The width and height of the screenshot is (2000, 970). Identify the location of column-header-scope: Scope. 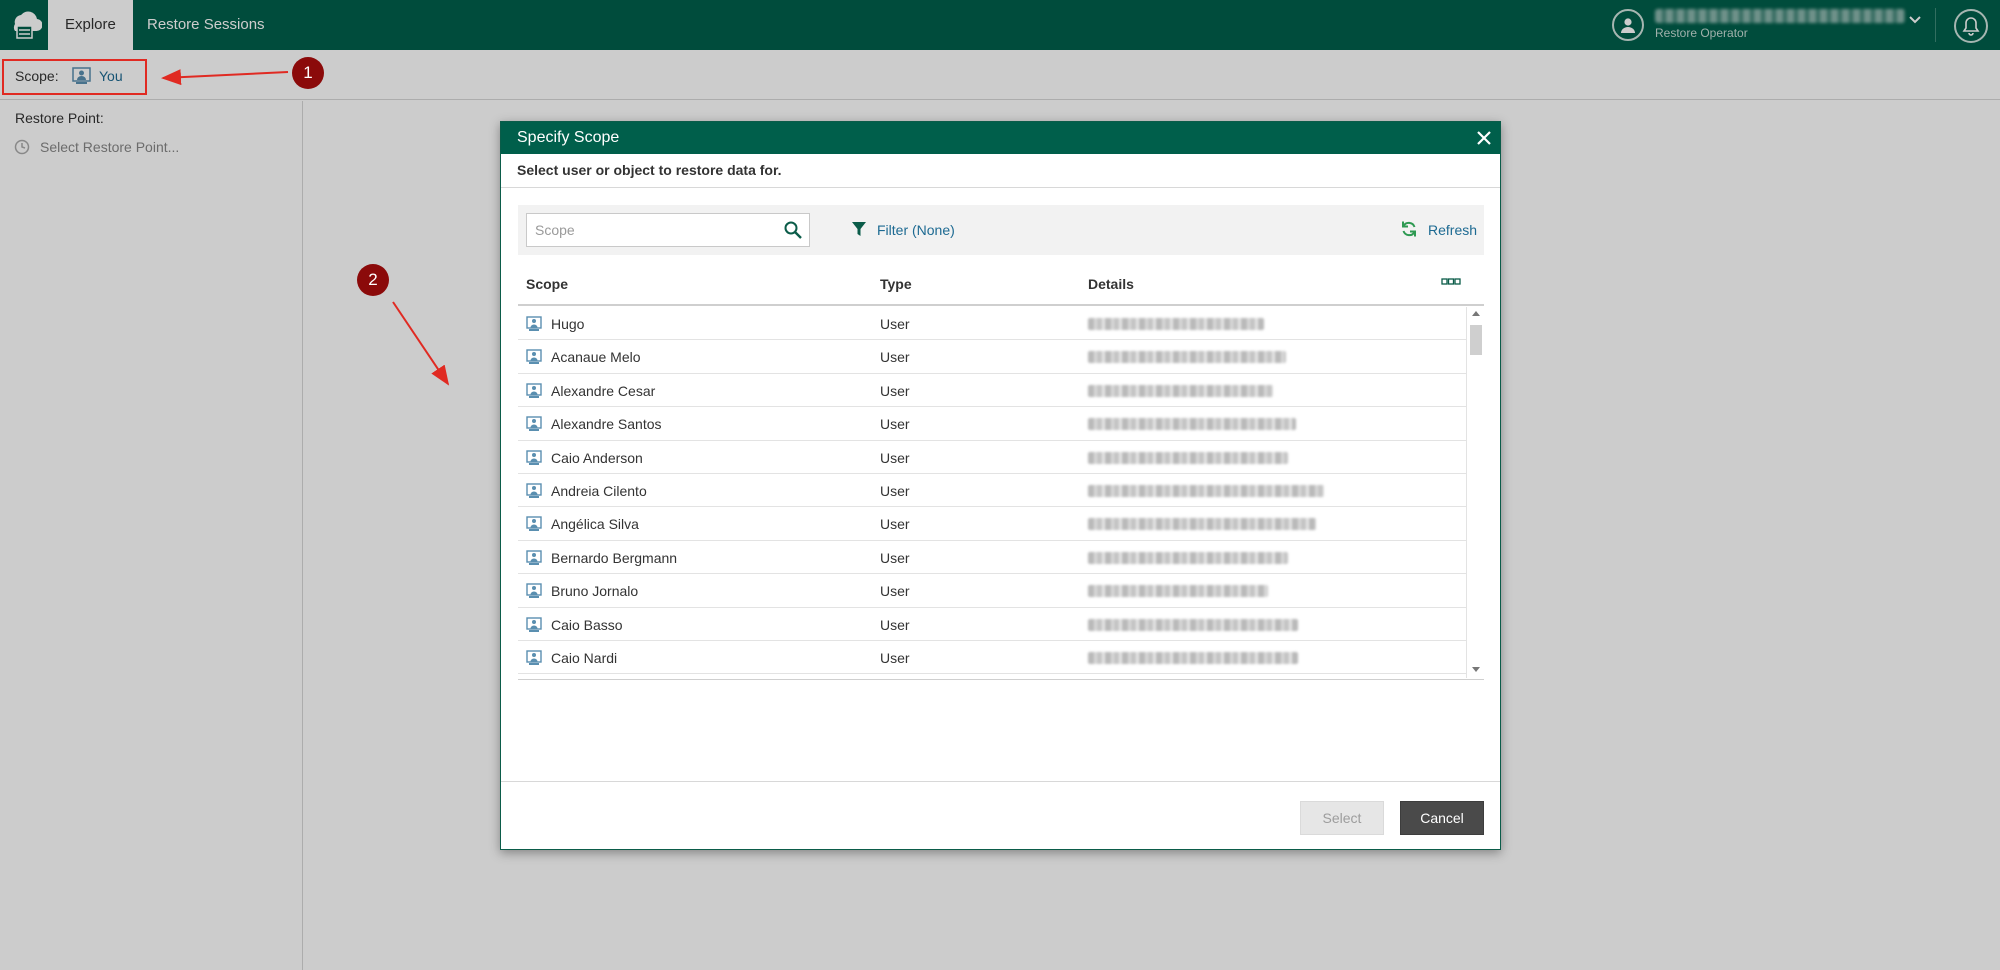
(547, 284).